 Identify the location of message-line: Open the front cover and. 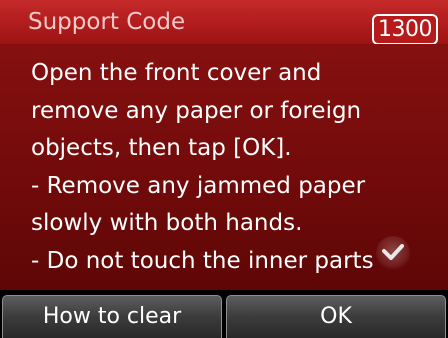
(176, 73).